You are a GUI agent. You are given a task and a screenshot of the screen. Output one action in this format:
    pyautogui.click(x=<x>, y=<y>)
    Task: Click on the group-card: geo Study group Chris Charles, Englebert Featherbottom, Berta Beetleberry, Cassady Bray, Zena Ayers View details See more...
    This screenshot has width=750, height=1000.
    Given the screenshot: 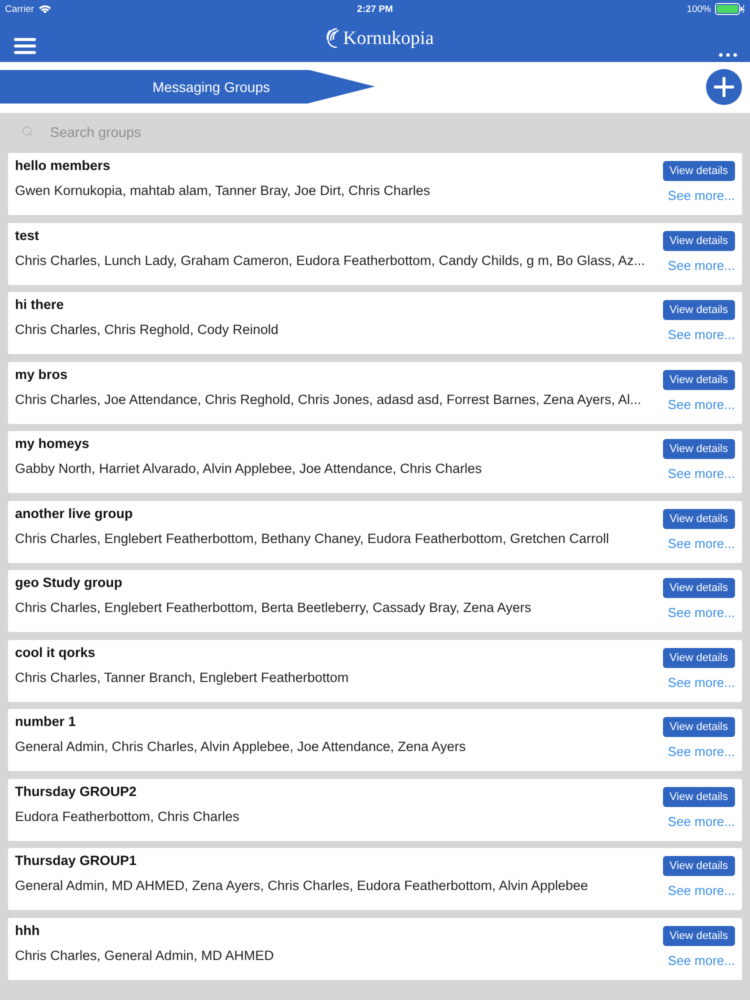 What is the action you would take?
    pyautogui.click(x=375, y=601)
    